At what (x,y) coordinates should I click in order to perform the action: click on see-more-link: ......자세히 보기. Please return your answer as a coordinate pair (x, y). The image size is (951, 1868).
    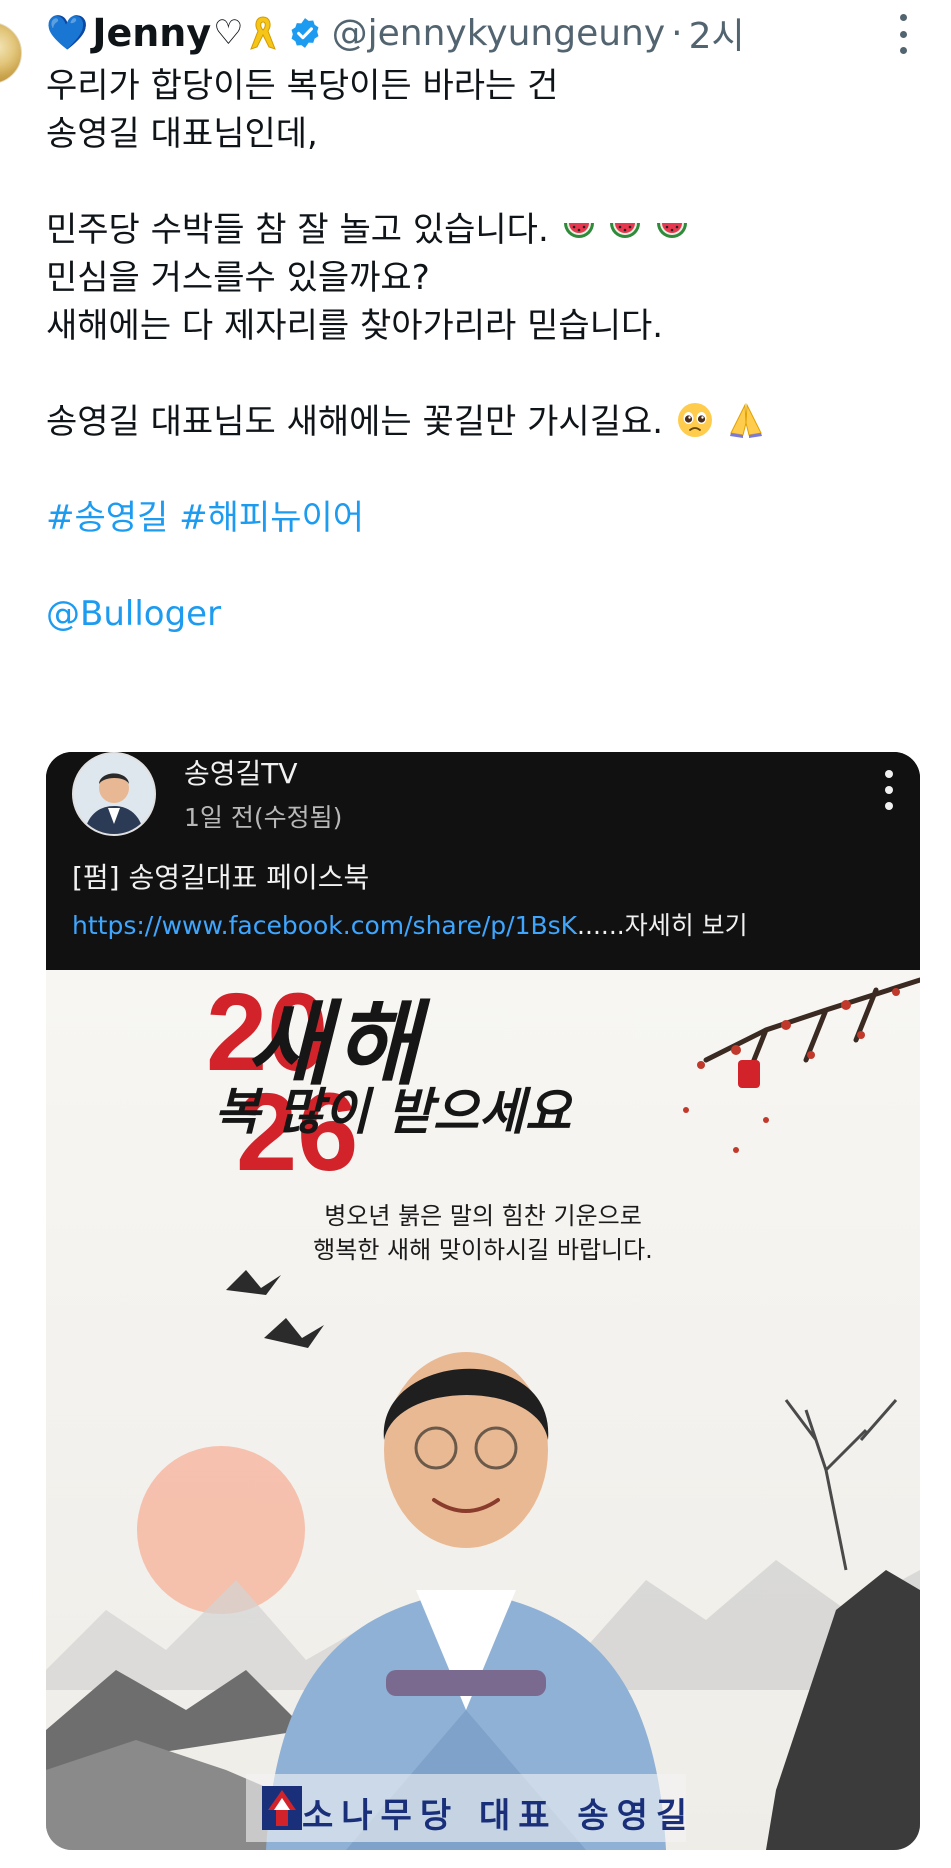
    Looking at the image, I should click on (662, 925).